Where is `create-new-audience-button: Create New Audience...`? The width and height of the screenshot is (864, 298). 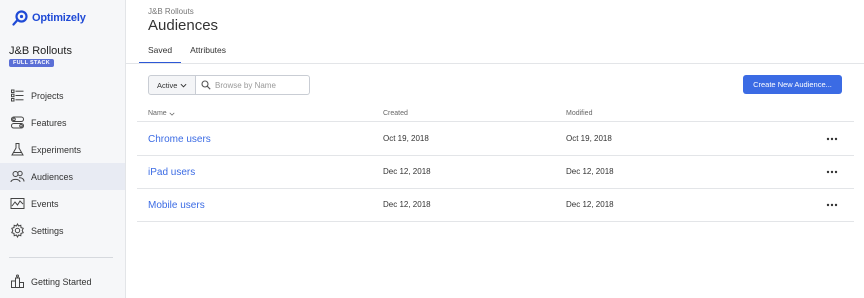
create-new-audience-button: Create New Audience... is located at coordinates (792, 84).